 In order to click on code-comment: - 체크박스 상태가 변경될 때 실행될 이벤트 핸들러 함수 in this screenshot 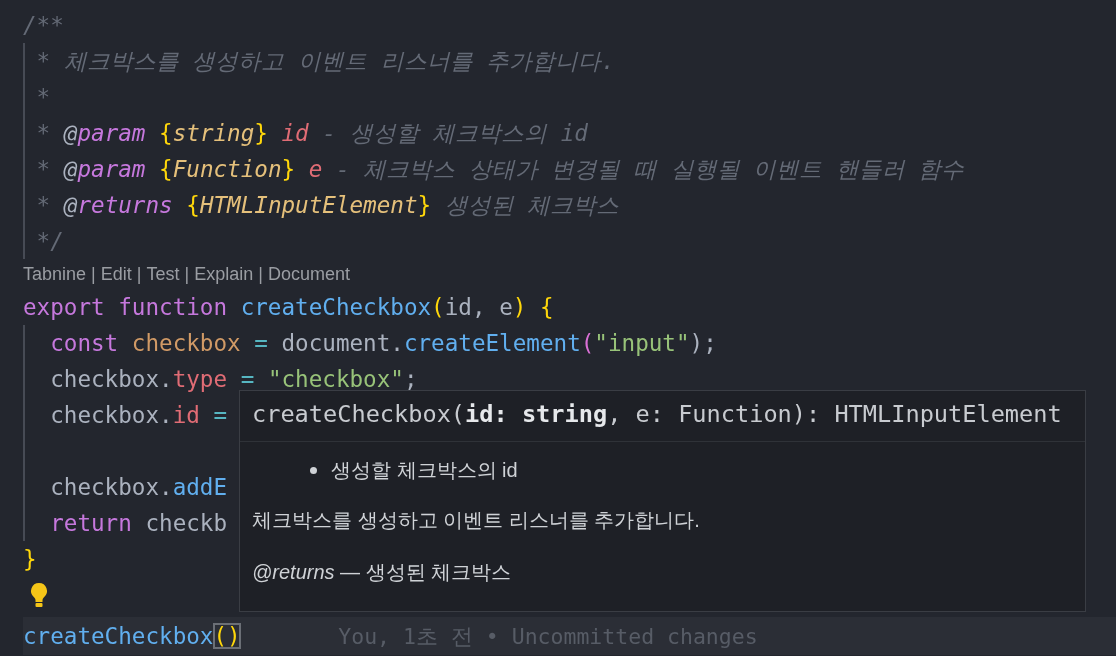, I will do `click(649, 169)`.